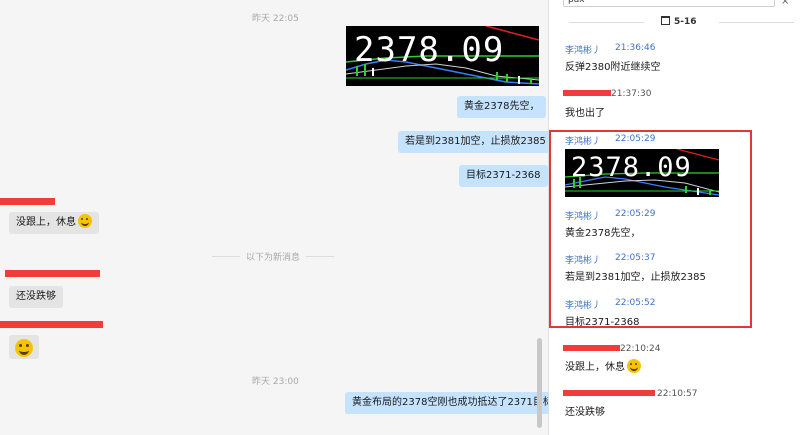 This screenshot has height=435, width=800. I want to click on history-message: 还没跌够, so click(585, 410).